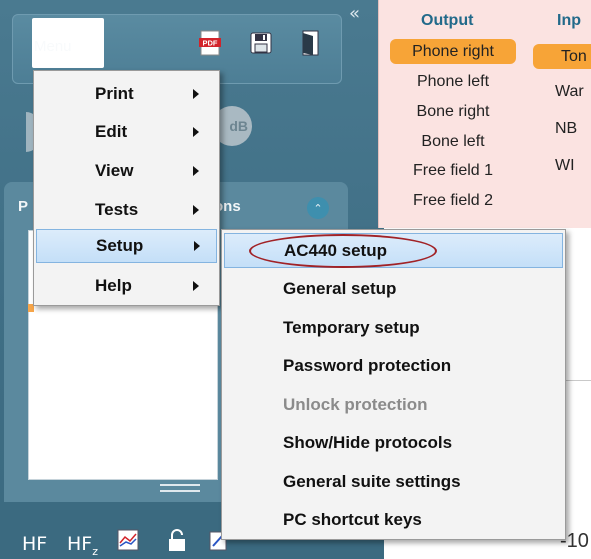 The height and width of the screenshot is (559, 591). I want to click on submenu-item-general-setup: General setup, so click(393, 288).